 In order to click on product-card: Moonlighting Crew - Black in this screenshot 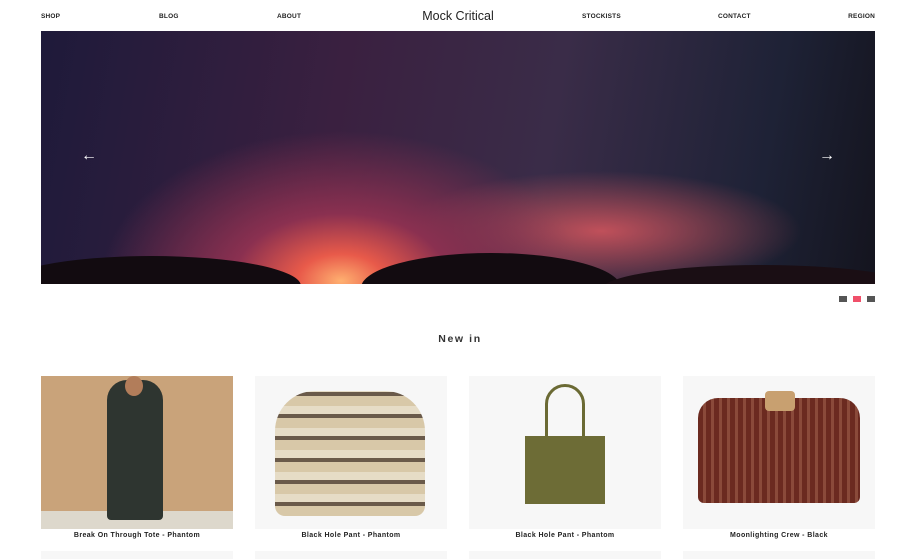, I will do `click(779, 457)`.